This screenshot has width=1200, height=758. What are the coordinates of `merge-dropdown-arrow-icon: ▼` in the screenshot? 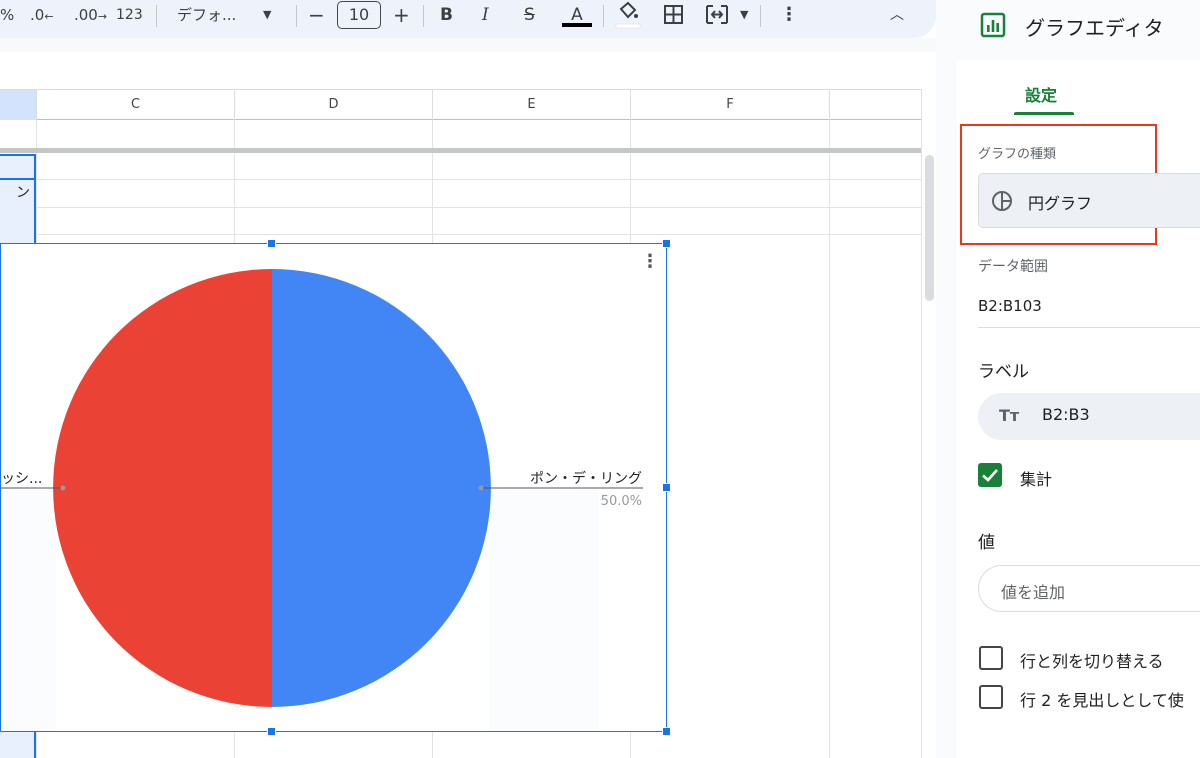 It's located at (744, 14).